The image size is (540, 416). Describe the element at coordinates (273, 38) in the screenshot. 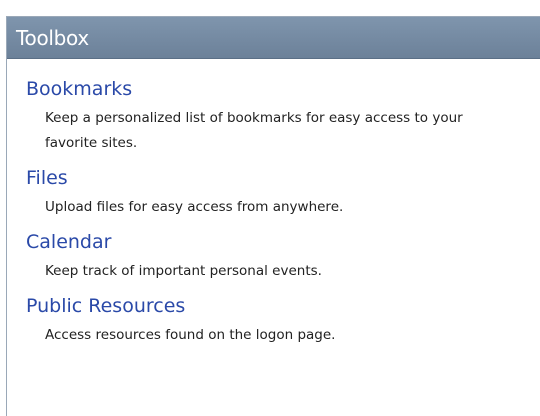

I see `toolbox-header: Toolbox` at that location.